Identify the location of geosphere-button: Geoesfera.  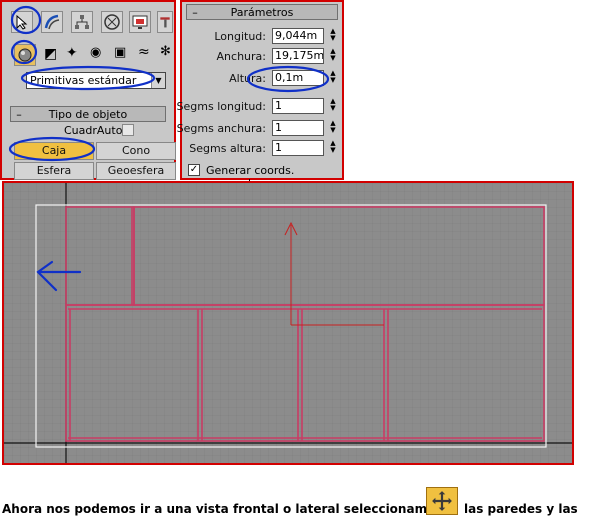
(136, 171).